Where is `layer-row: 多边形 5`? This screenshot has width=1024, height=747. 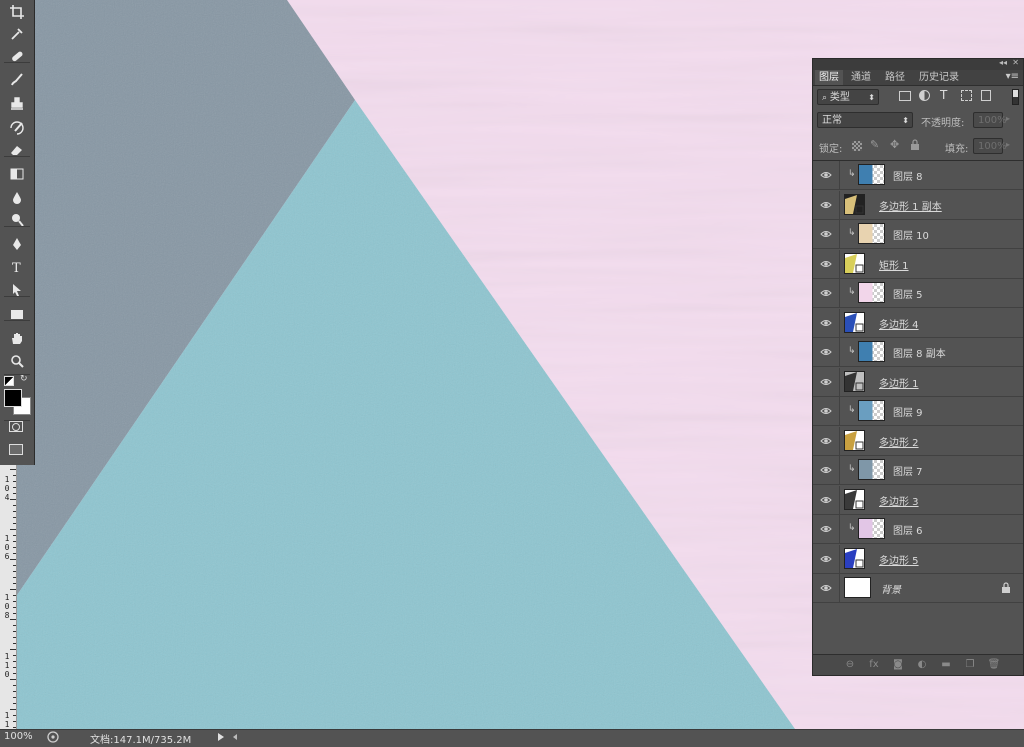 layer-row: 多边形 5 is located at coordinates (918, 559).